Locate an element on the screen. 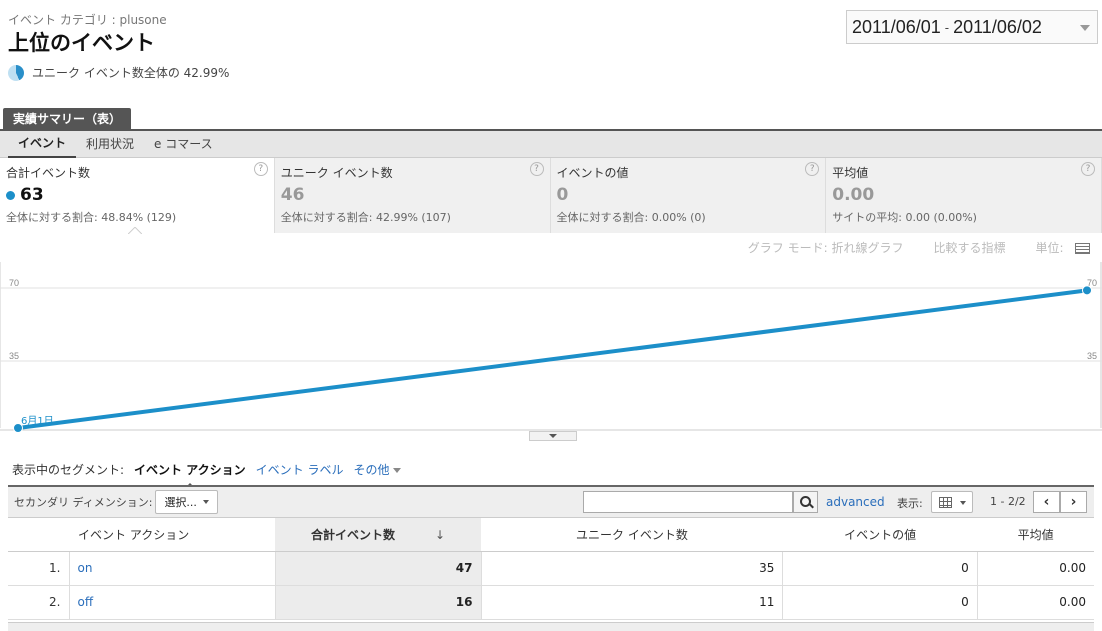 The image size is (1102, 631). performance-summary-tab: 実績サマリー（表） is located at coordinates (67, 119).